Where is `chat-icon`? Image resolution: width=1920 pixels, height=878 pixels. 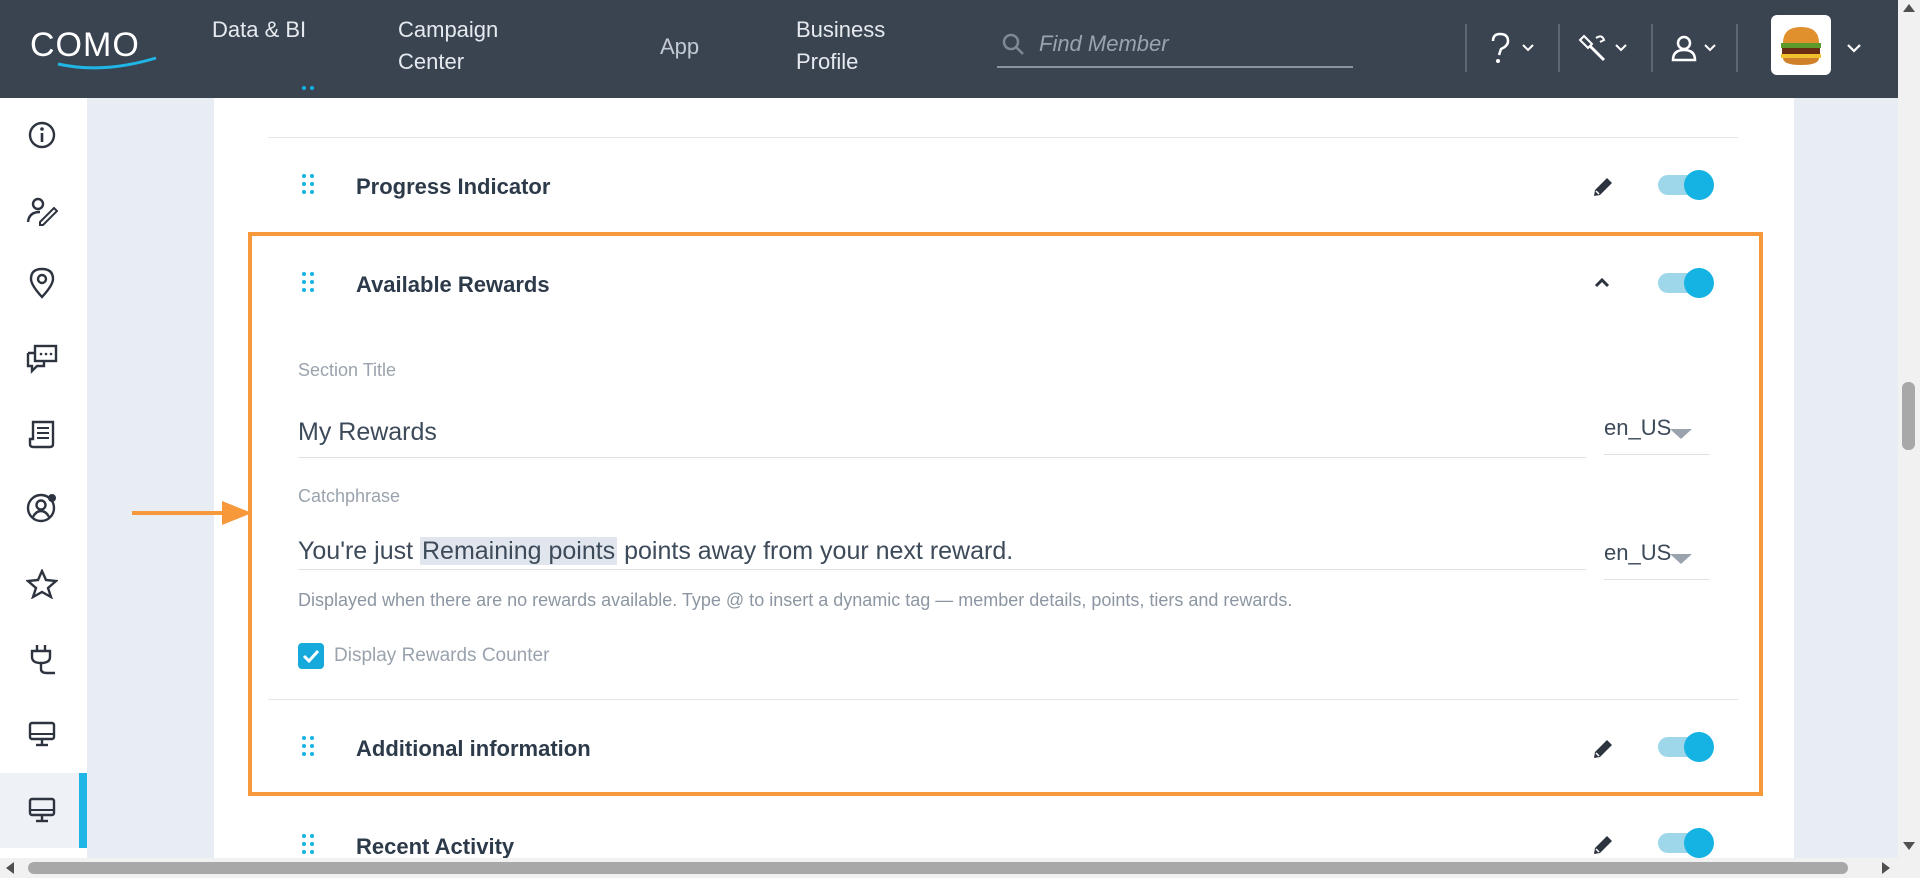
chat-icon is located at coordinates (42, 359).